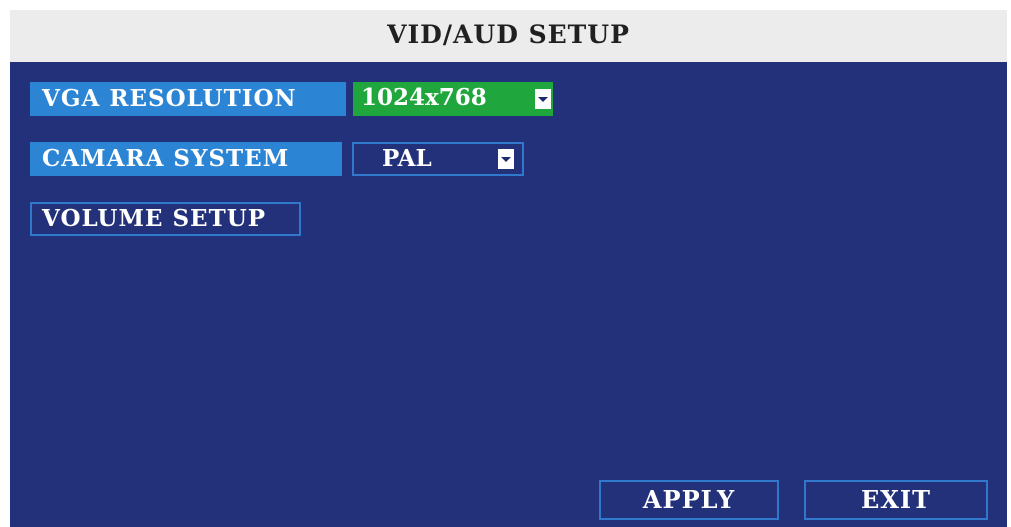 Image resolution: width=1011 pixels, height=527 pixels. I want to click on vga-resolution-select: 1024x768, so click(453, 99).